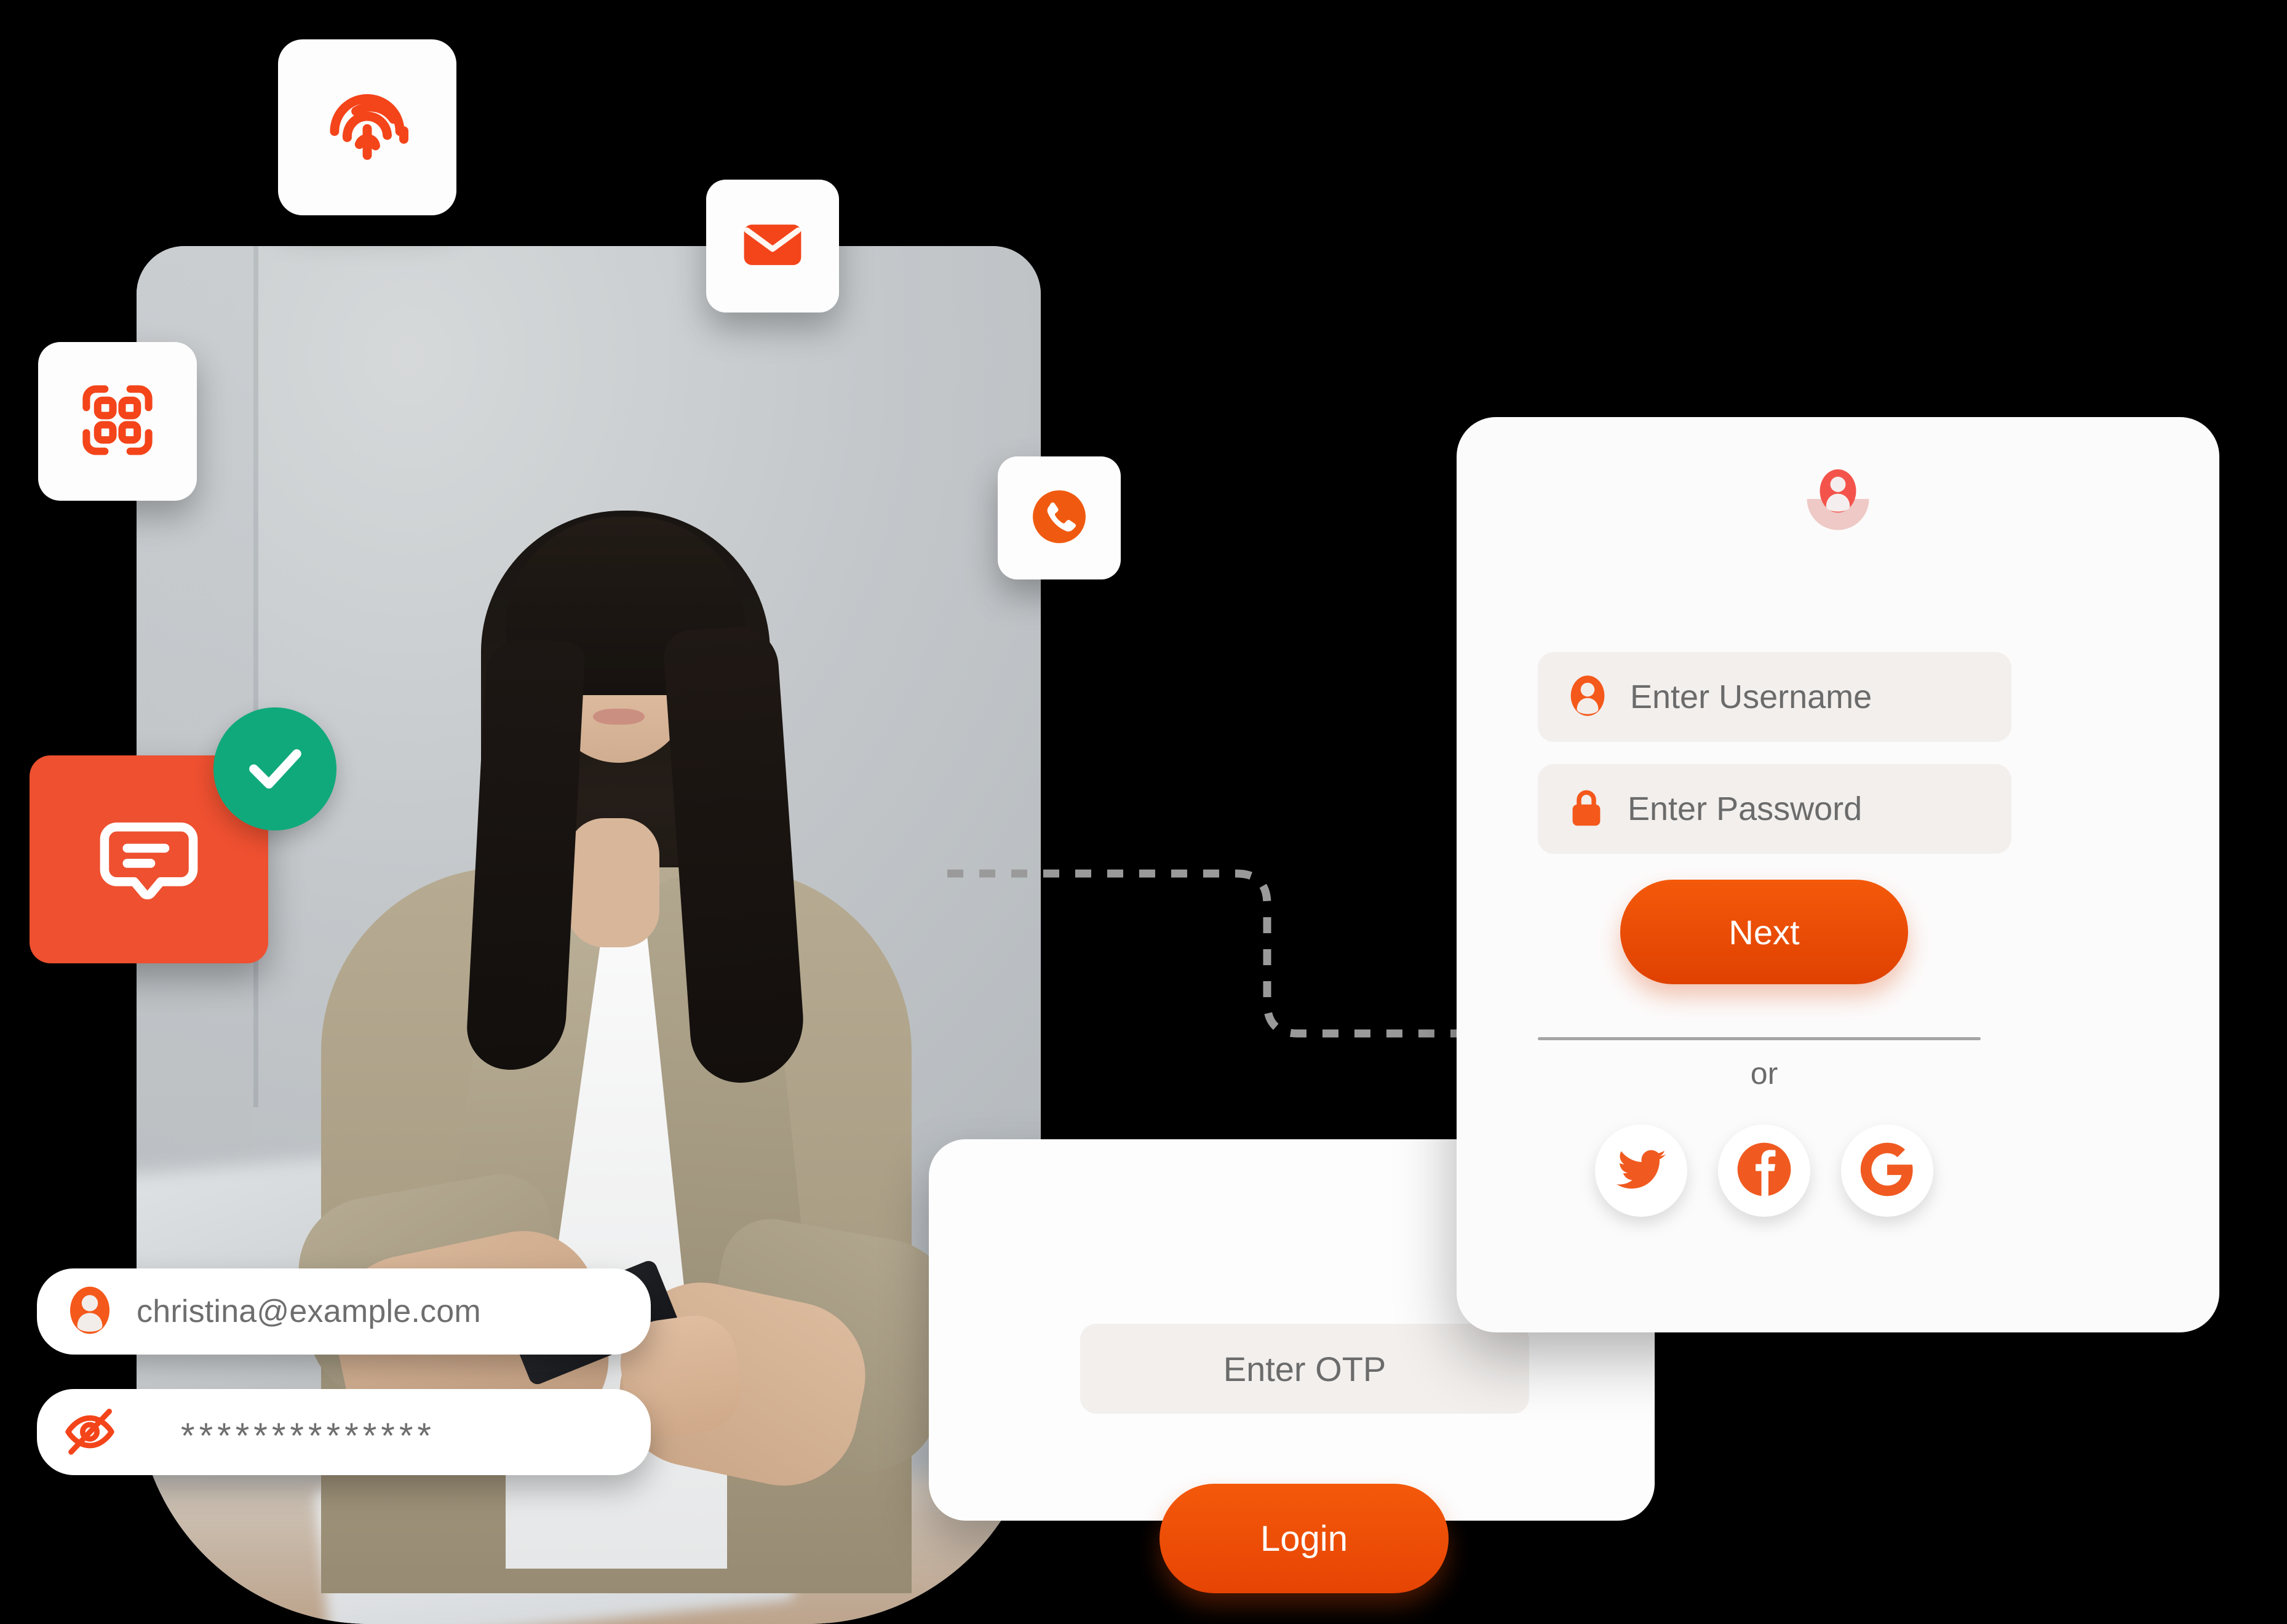 The image size is (2287, 1624). I want to click on email-tile, so click(772, 246).